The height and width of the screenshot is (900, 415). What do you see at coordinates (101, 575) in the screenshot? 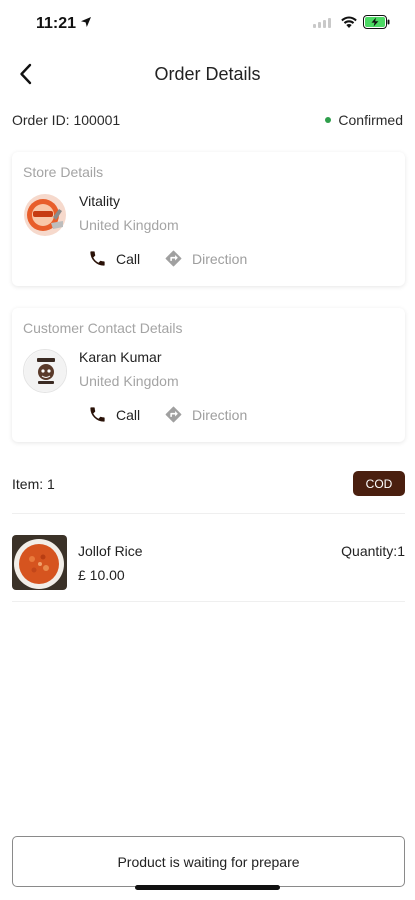
I see `product-price: £ 10.00` at bounding box center [101, 575].